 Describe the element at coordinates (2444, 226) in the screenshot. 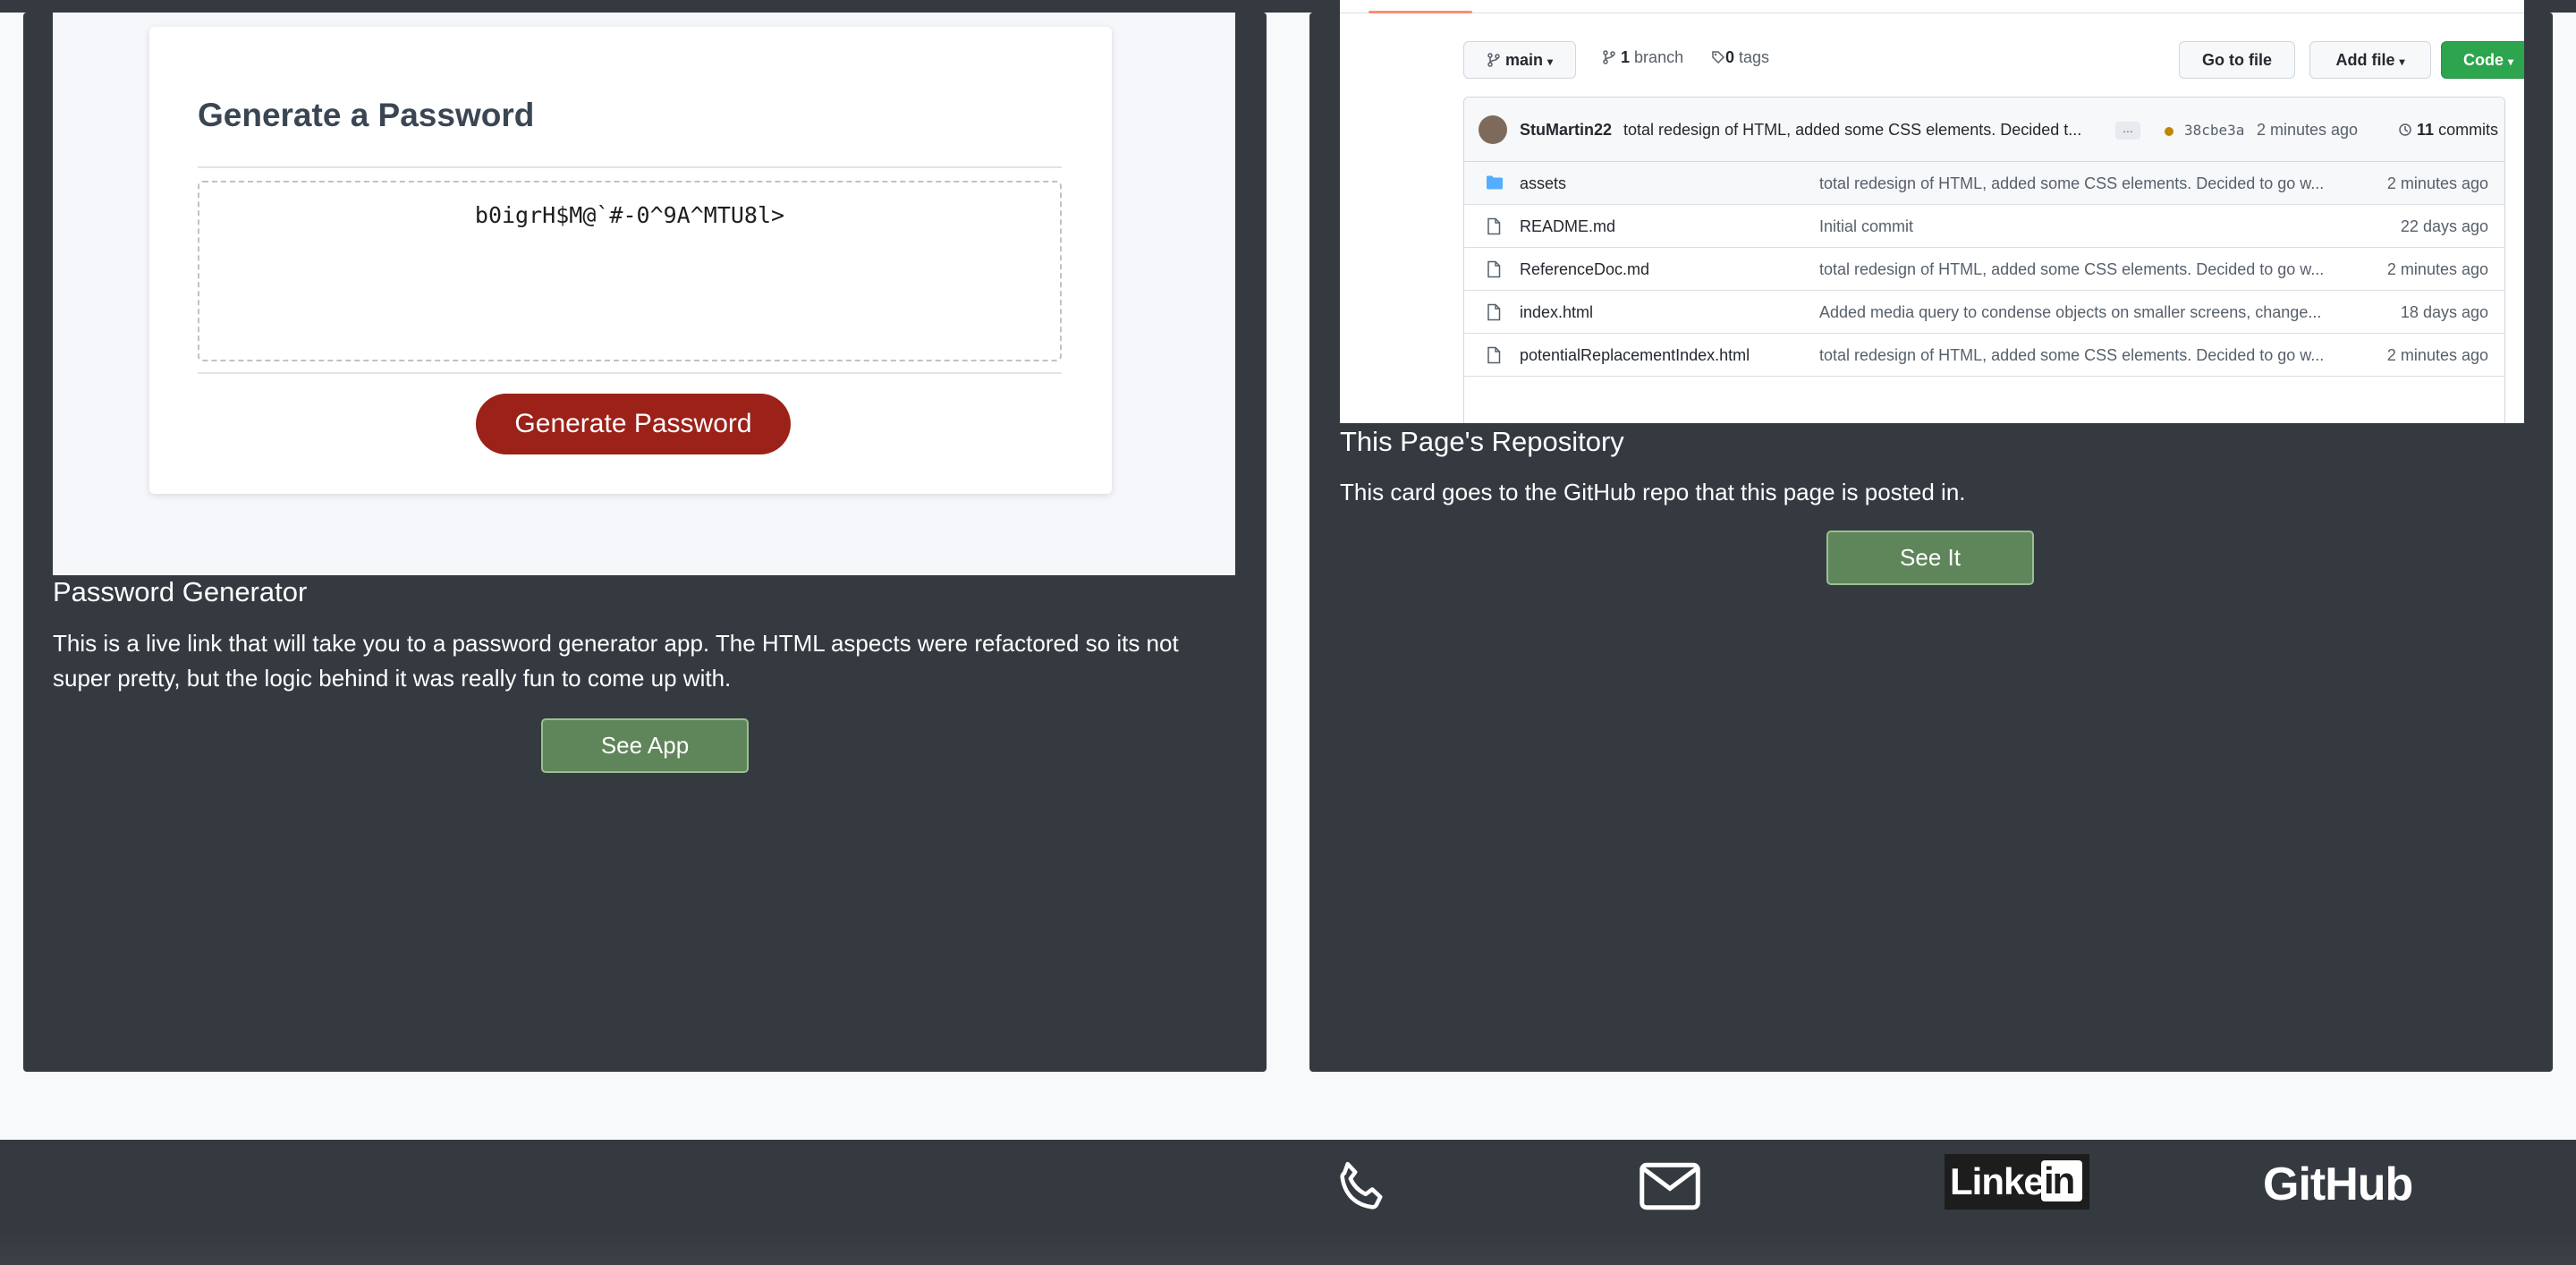

I see `file-age: 22 days ago` at that location.